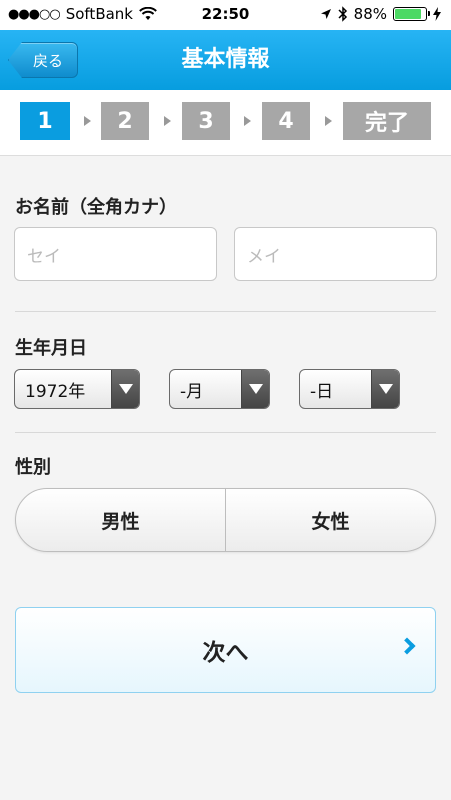 This screenshot has width=451, height=800. I want to click on step-1: 1, so click(45, 121).